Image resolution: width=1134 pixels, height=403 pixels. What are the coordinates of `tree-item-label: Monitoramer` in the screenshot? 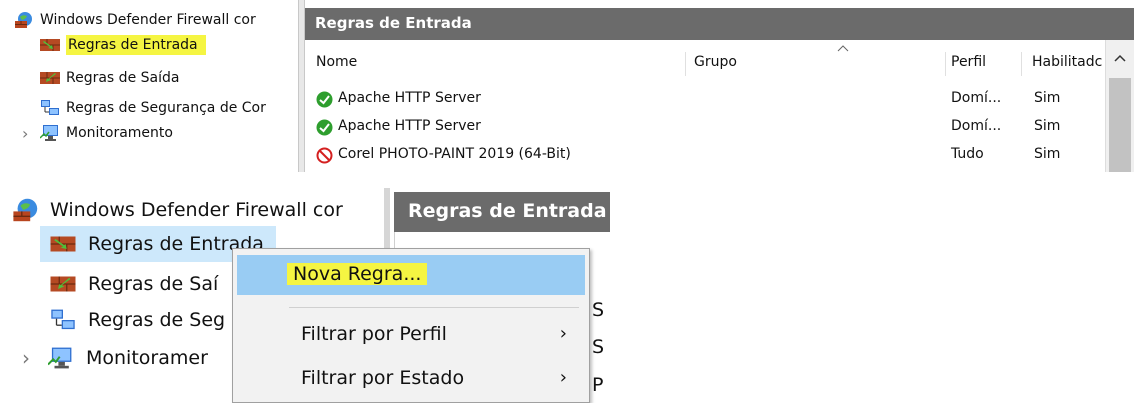 It's located at (147, 358).